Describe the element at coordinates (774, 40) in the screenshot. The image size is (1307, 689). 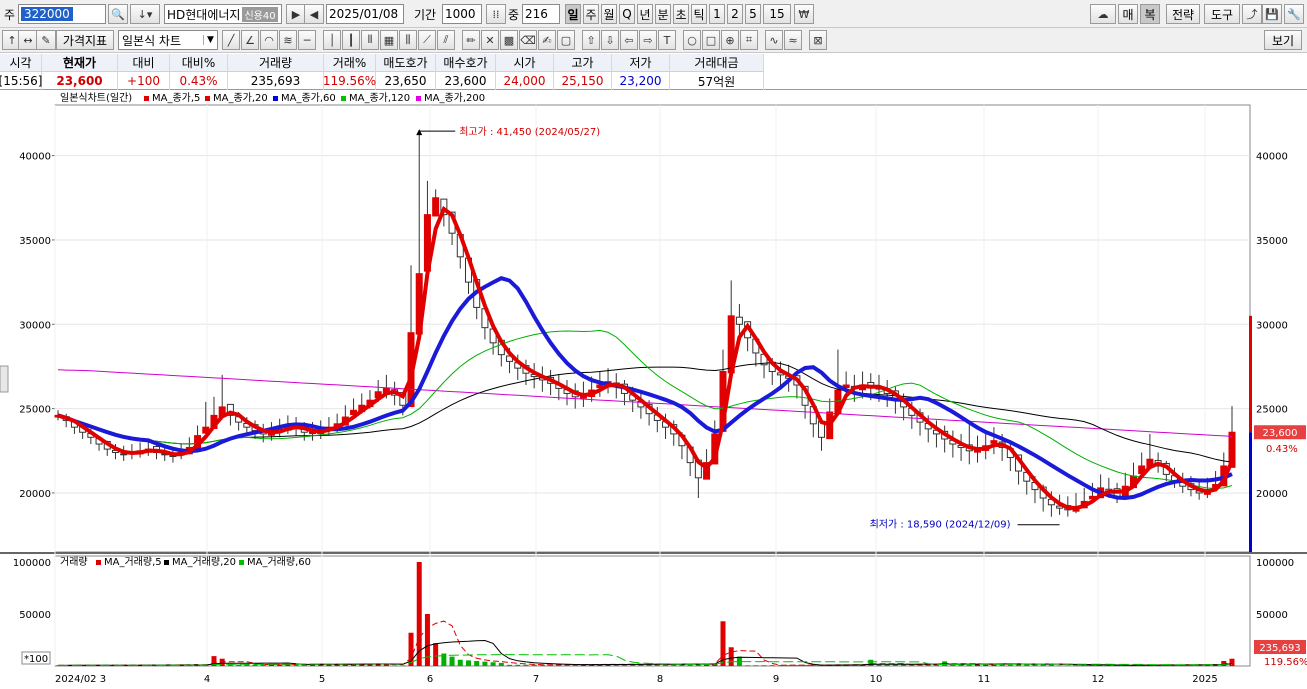
I see `wave-tool-icon: ∿` at that location.